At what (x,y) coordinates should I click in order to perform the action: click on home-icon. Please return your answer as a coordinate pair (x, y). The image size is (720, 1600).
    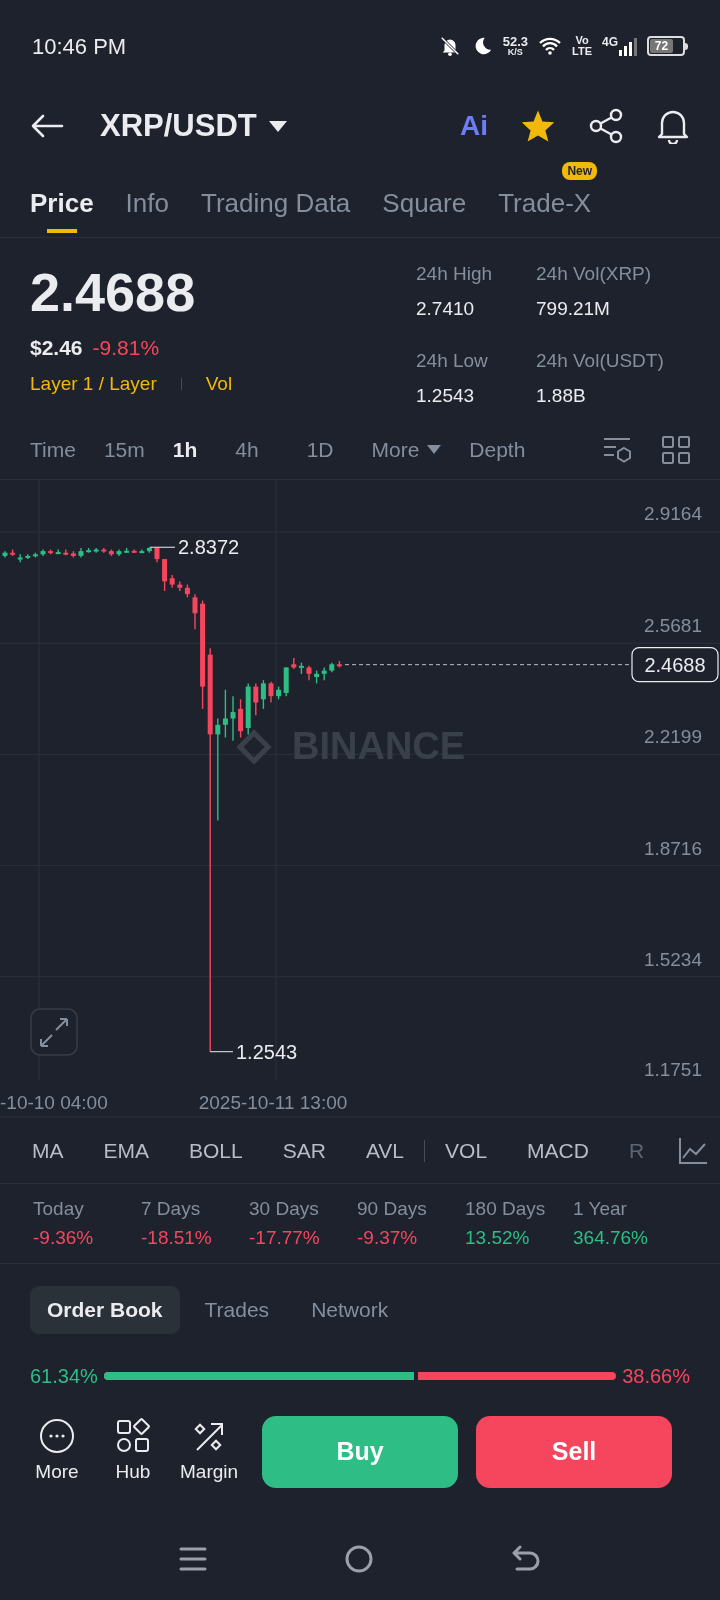
    Looking at the image, I should click on (359, 1559).